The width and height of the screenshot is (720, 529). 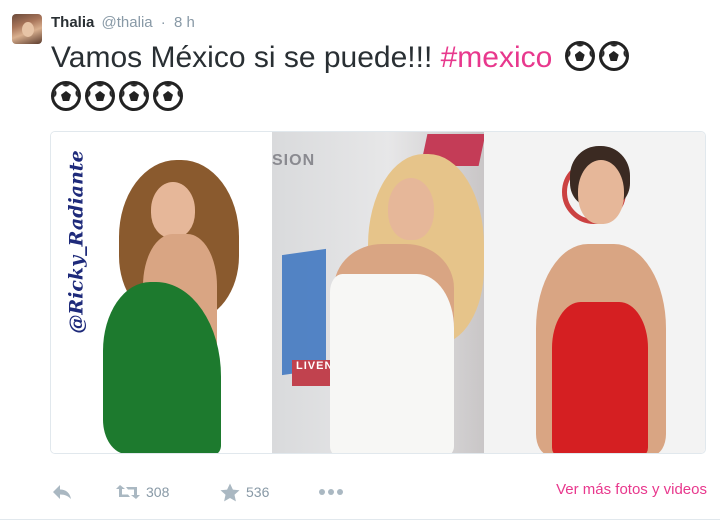 I want to click on more-photos-link: Ver más fotos y videos, so click(x=631, y=489).